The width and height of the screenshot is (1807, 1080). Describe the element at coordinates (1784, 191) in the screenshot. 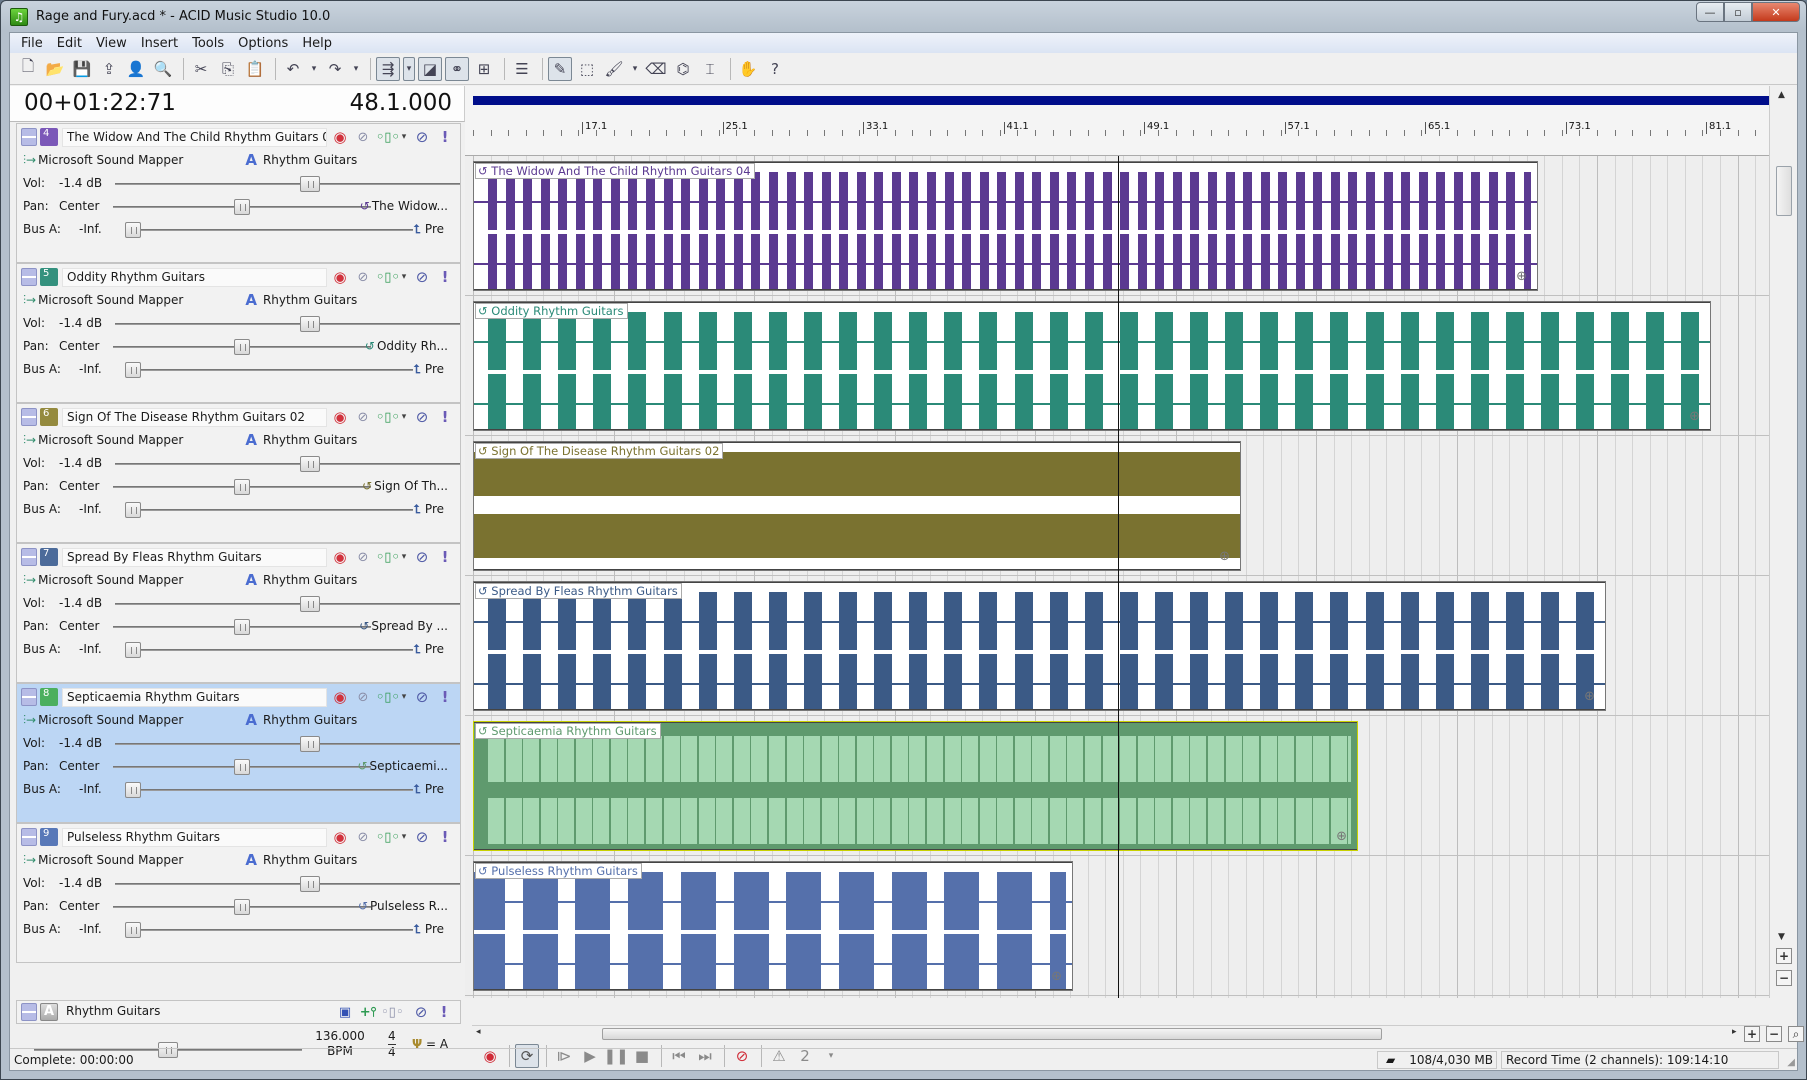

I see `vertical-scroll-thumb` at that location.